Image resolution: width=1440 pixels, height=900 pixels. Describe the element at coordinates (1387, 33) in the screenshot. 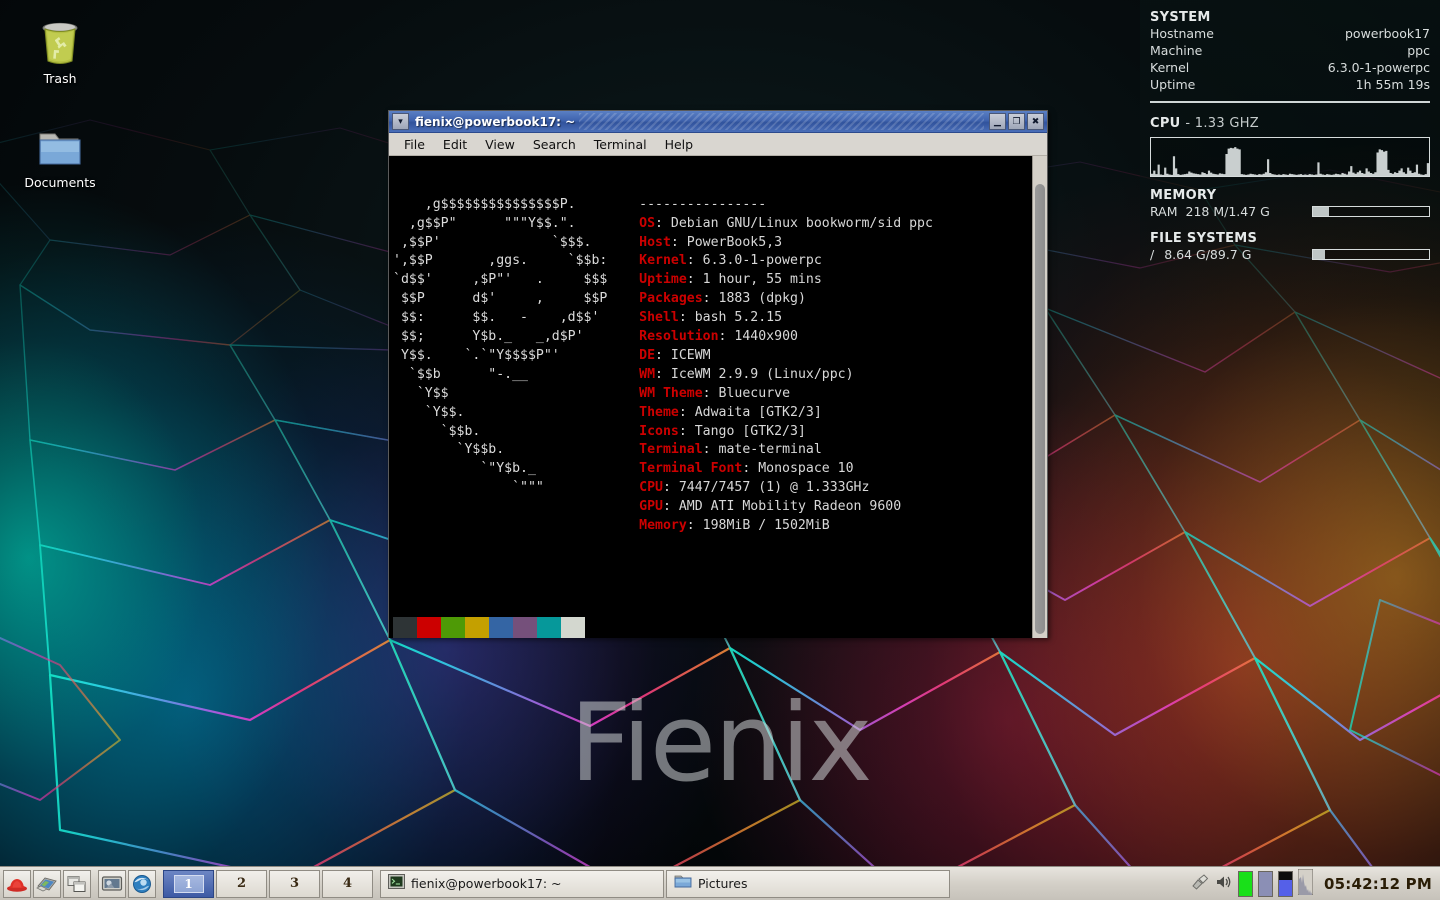

I see `conky-value: powerbook17` at that location.